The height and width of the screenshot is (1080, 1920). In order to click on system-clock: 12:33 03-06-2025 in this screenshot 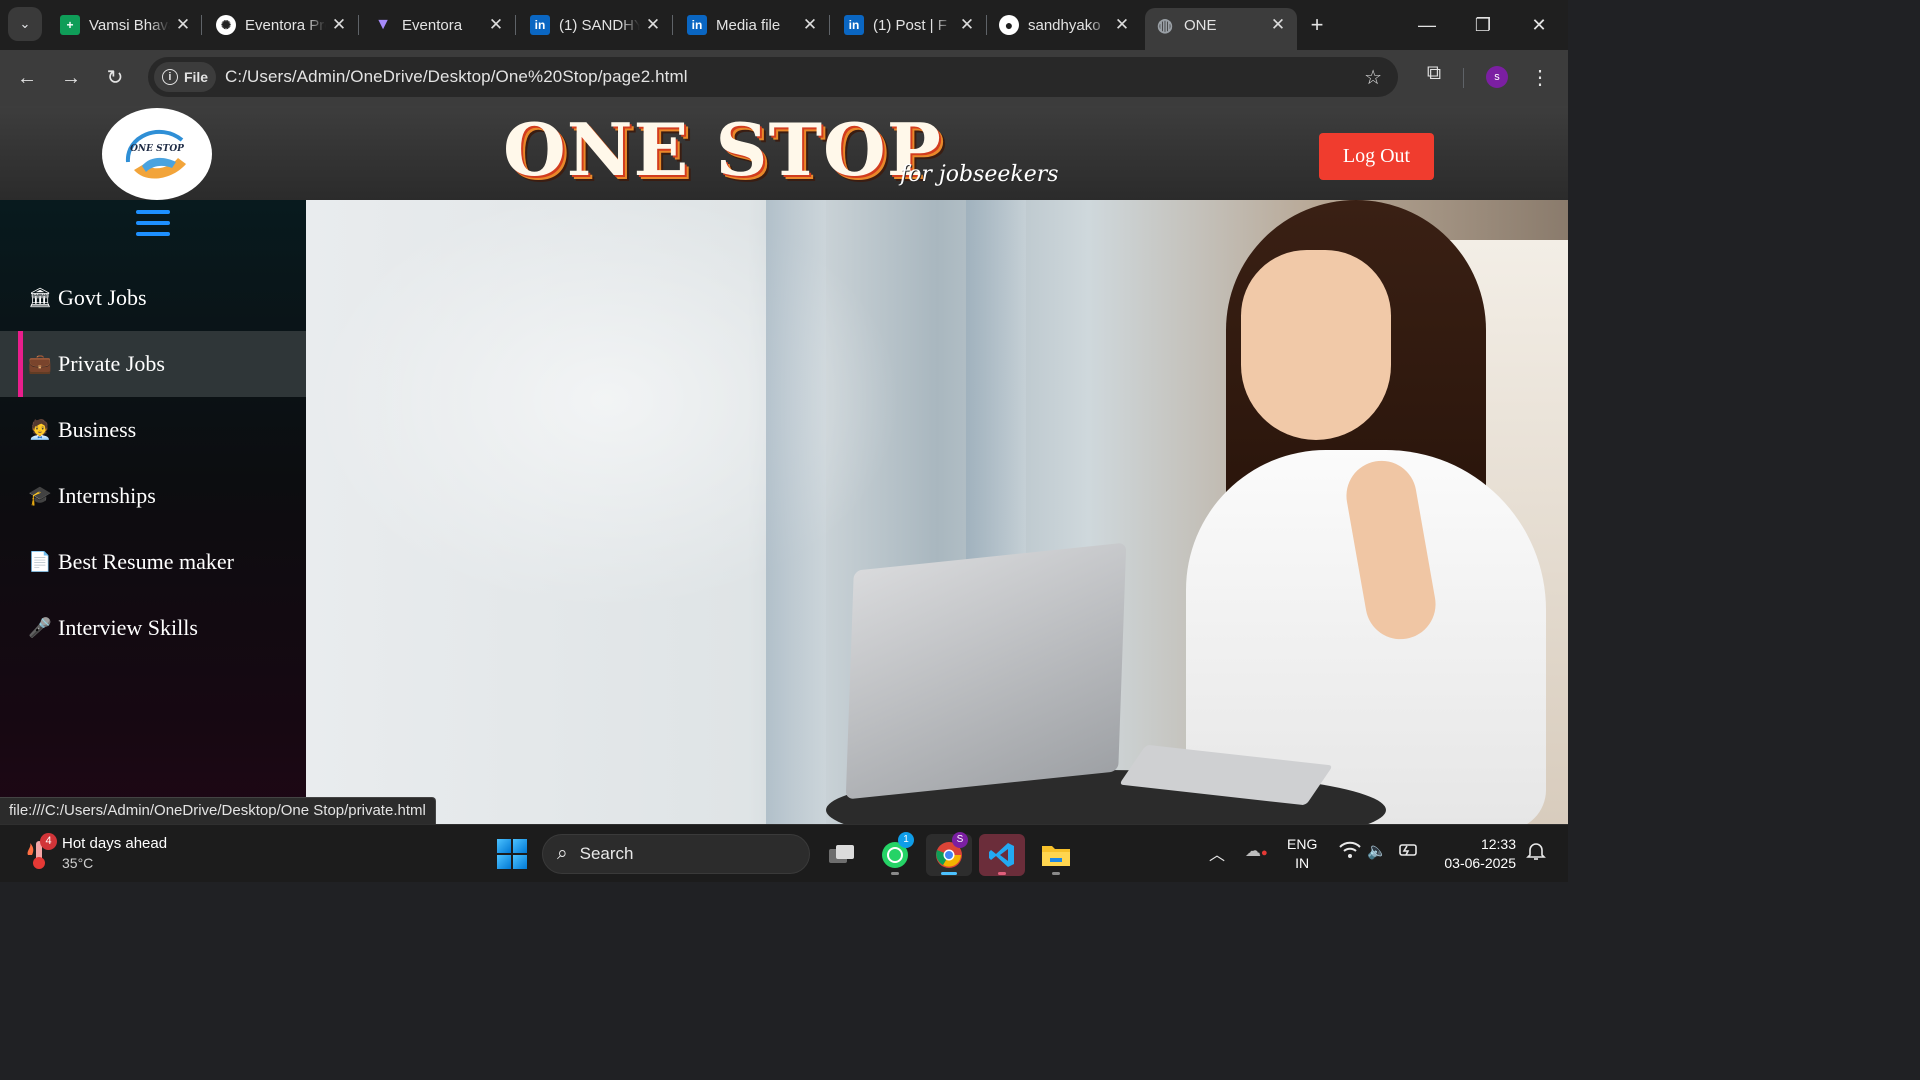, I will do `click(1477, 854)`.